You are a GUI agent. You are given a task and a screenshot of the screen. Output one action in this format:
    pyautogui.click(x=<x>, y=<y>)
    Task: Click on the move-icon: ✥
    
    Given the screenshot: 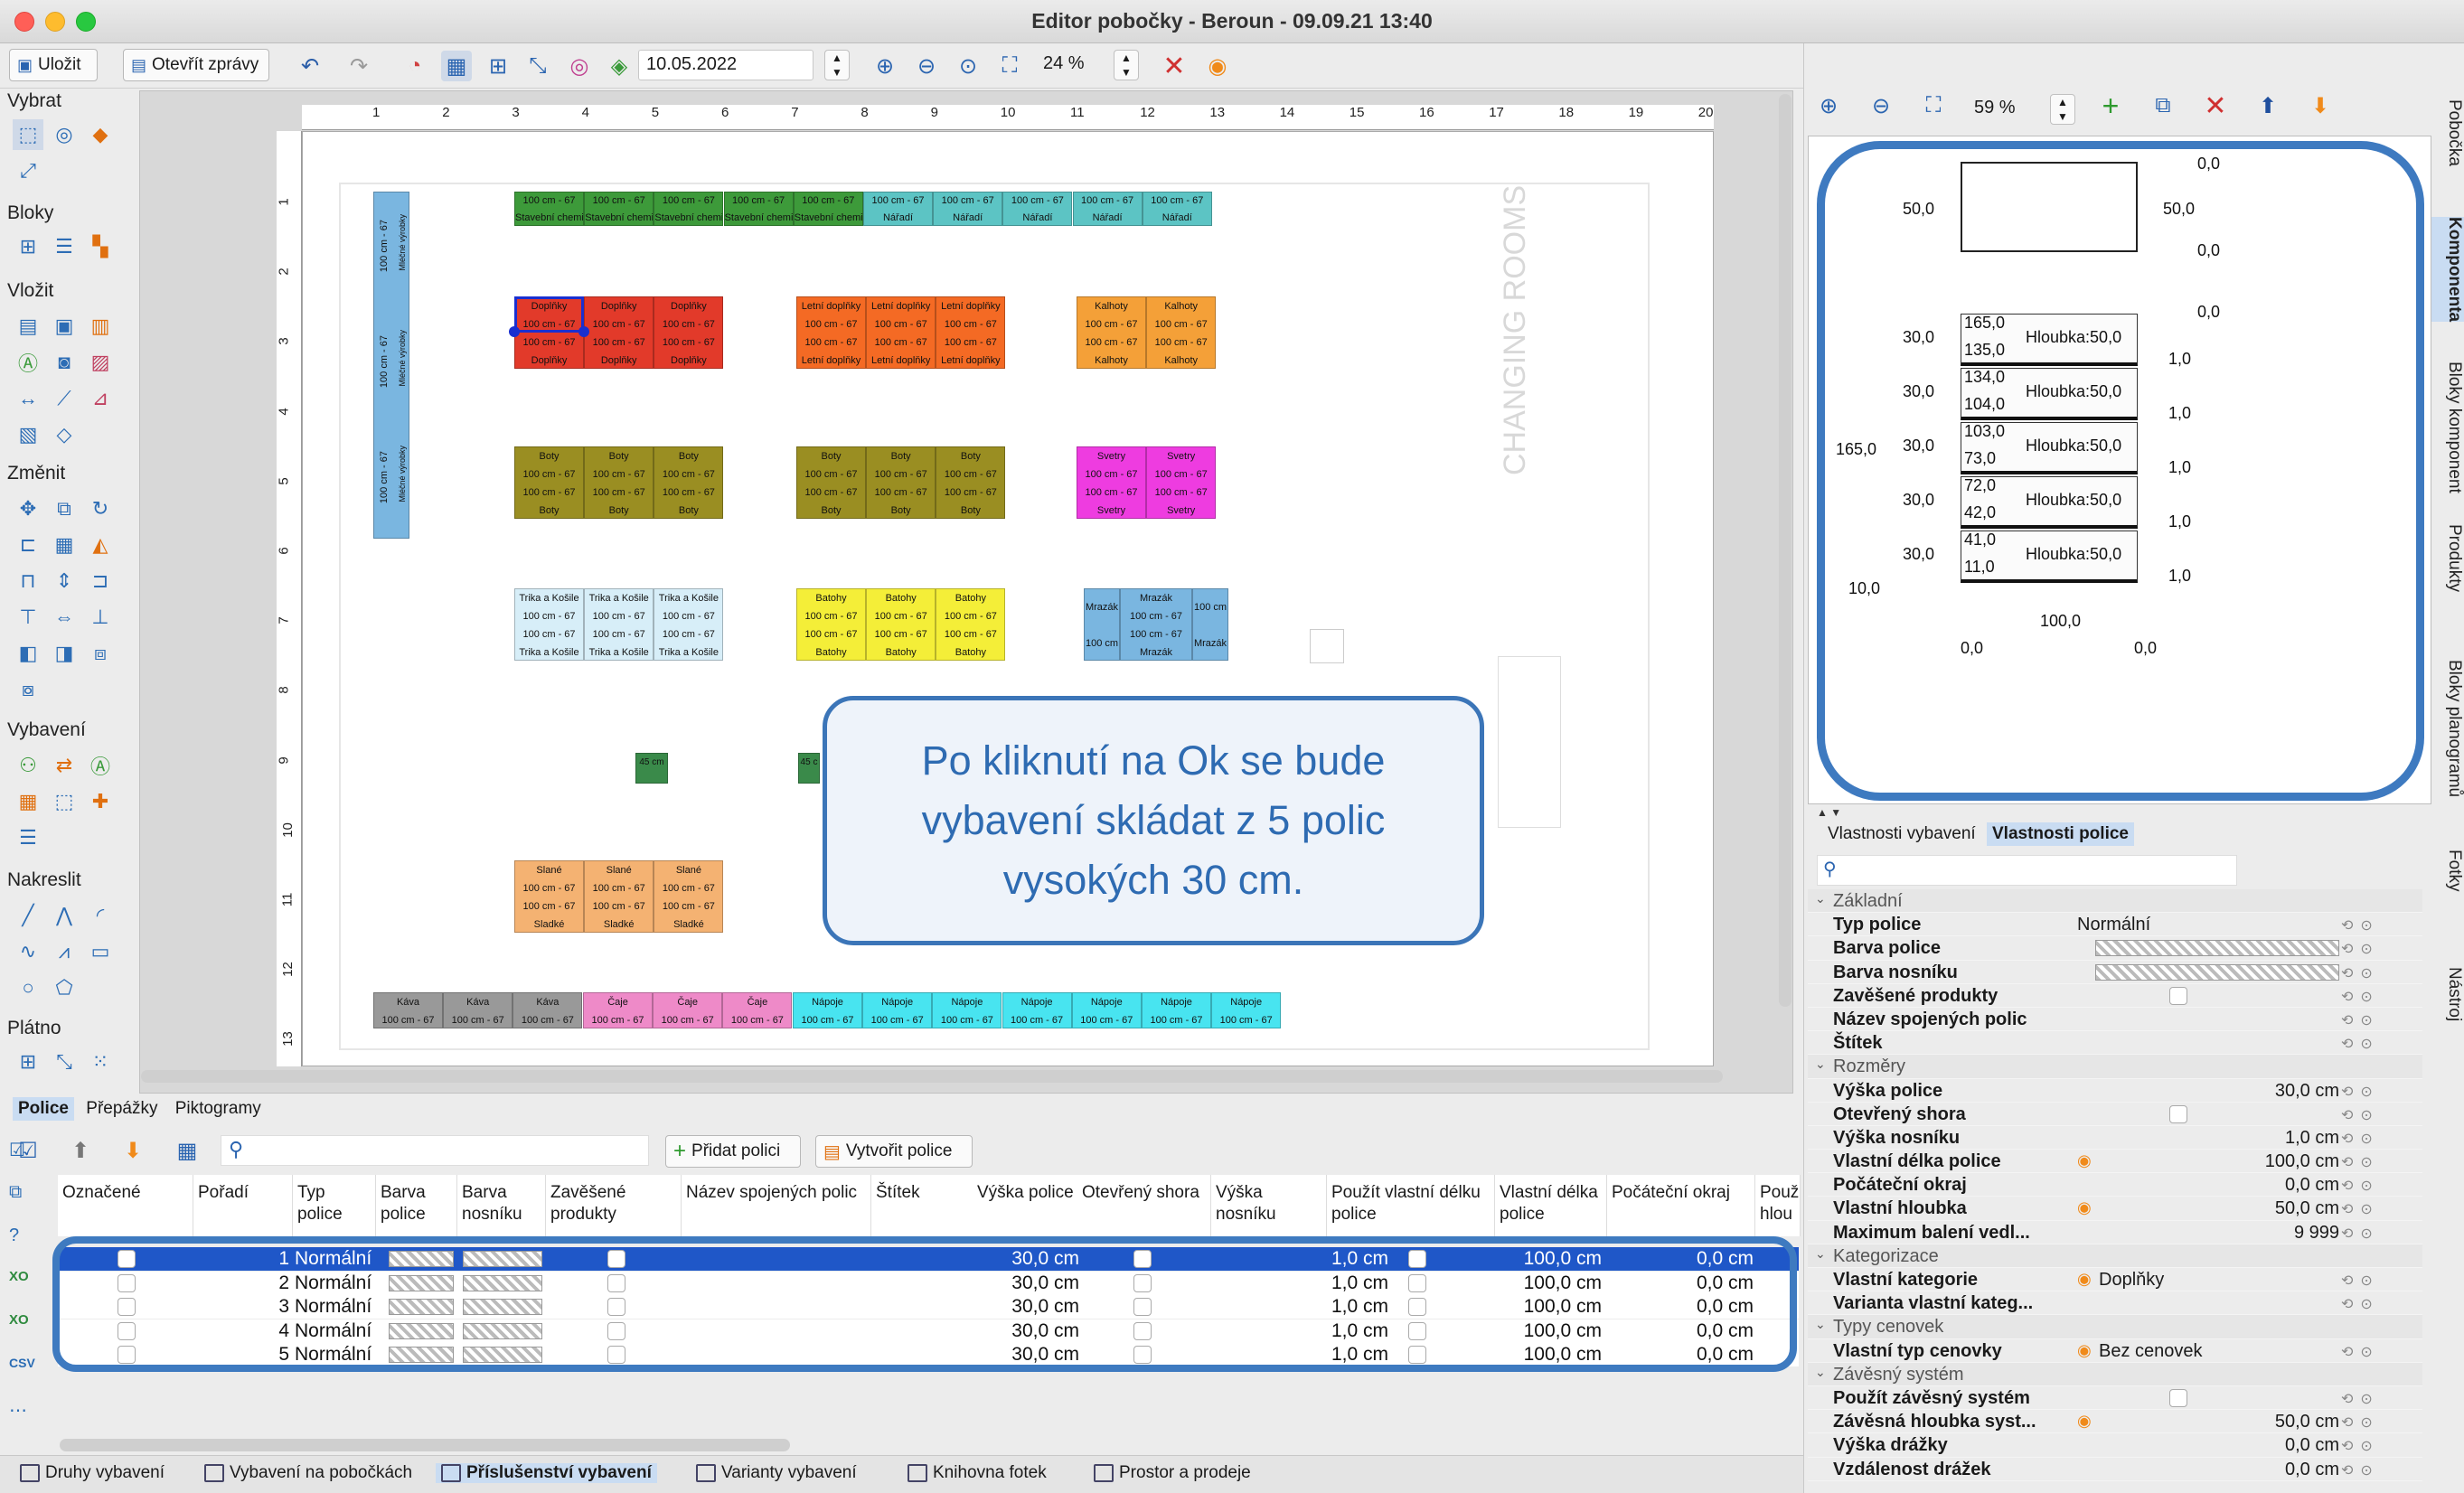 What is the action you would take?
    pyautogui.click(x=28, y=508)
    